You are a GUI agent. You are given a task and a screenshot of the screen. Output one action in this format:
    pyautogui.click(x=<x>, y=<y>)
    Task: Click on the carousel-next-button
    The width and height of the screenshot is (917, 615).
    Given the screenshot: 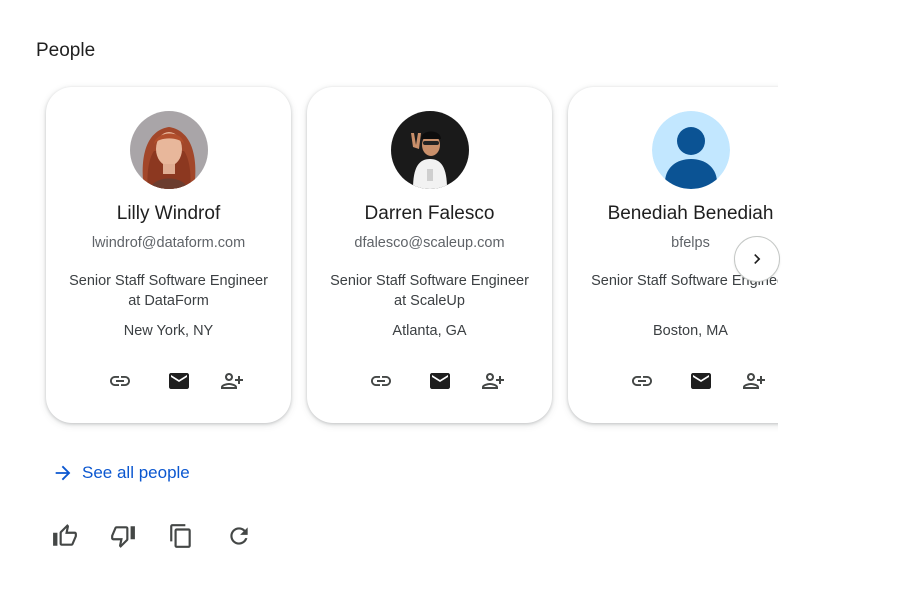 What is the action you would take?
    pyautogui.click(x=757, y=259)
    